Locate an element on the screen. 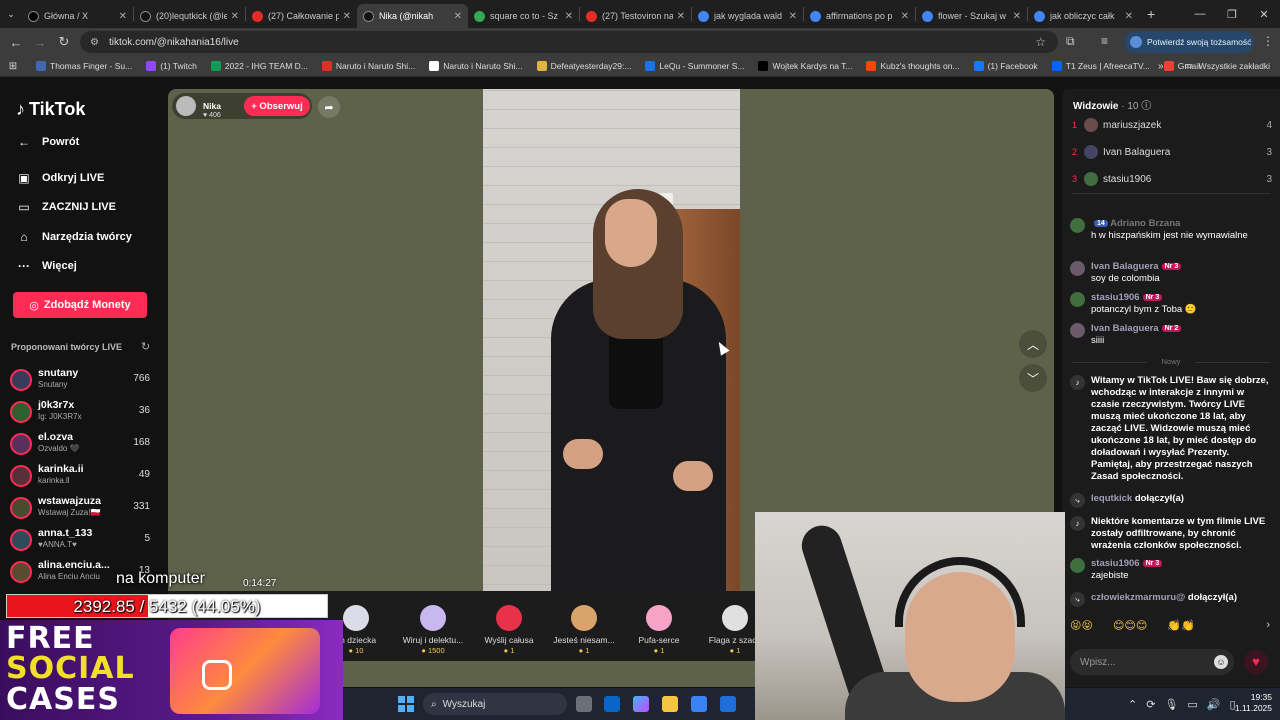 This screenshot has width=1280, height=720. chevron-right-icon: › is located at coordinates (1268, 629).